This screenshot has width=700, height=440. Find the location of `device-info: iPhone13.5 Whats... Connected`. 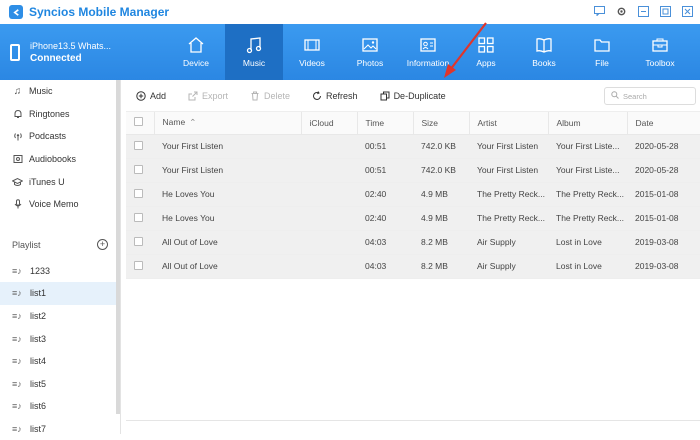

device-info: iPhone13.5 Whats... Connected is located at coordinates (80, 52).